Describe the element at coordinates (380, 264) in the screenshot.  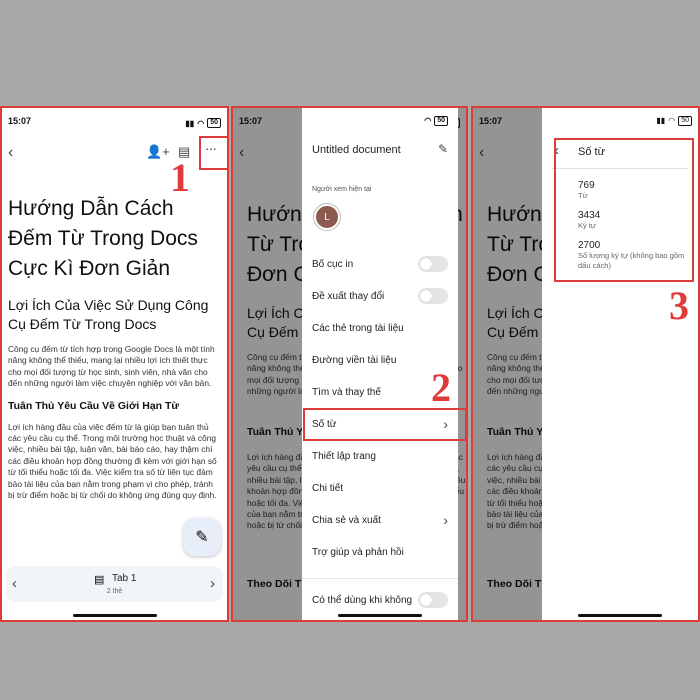
I see `menu-print-layout: Bố cục in` at that location.